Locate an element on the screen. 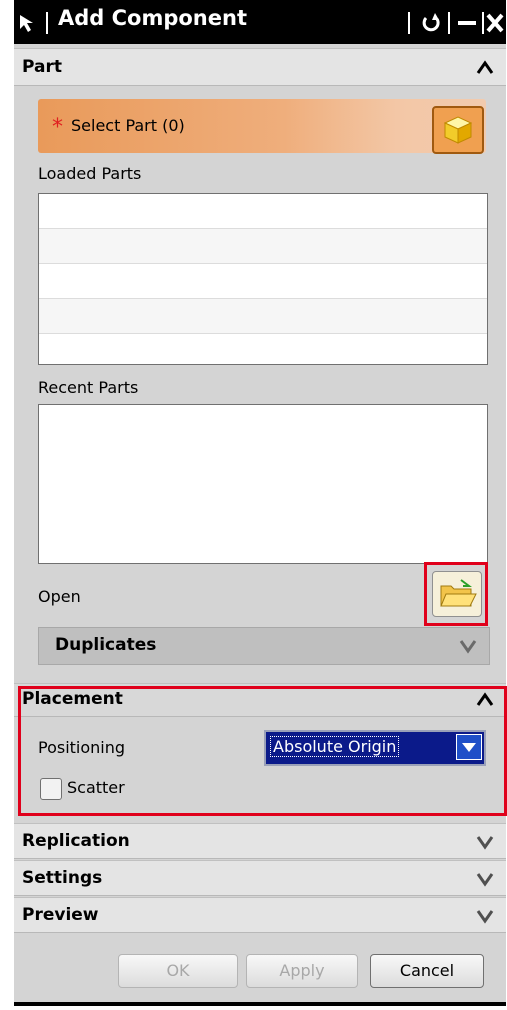 This screenshot has height=1010, width=507. preview-section-header: Preview is located at coordinates (260, 915).